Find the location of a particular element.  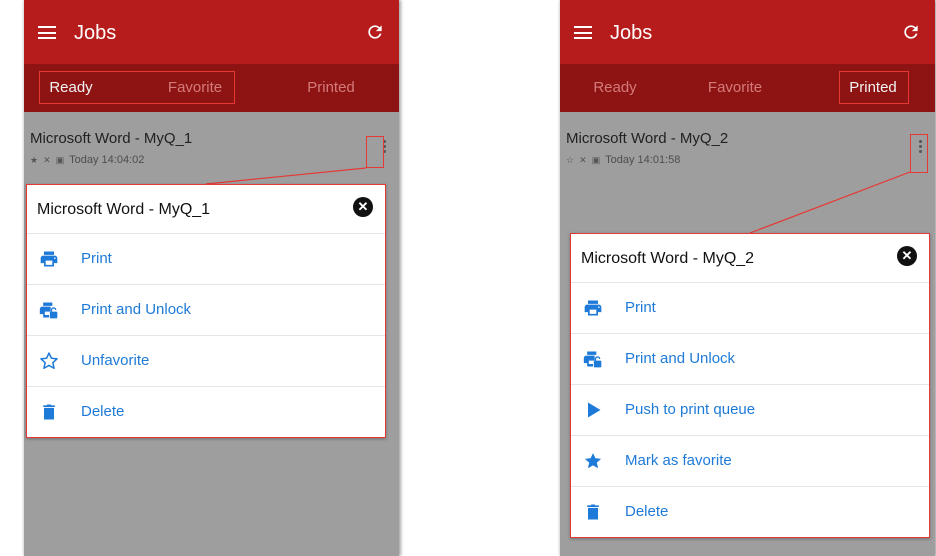

dialog-item-push-to-queue: Push to print queue is located at coordinates (750, 410).